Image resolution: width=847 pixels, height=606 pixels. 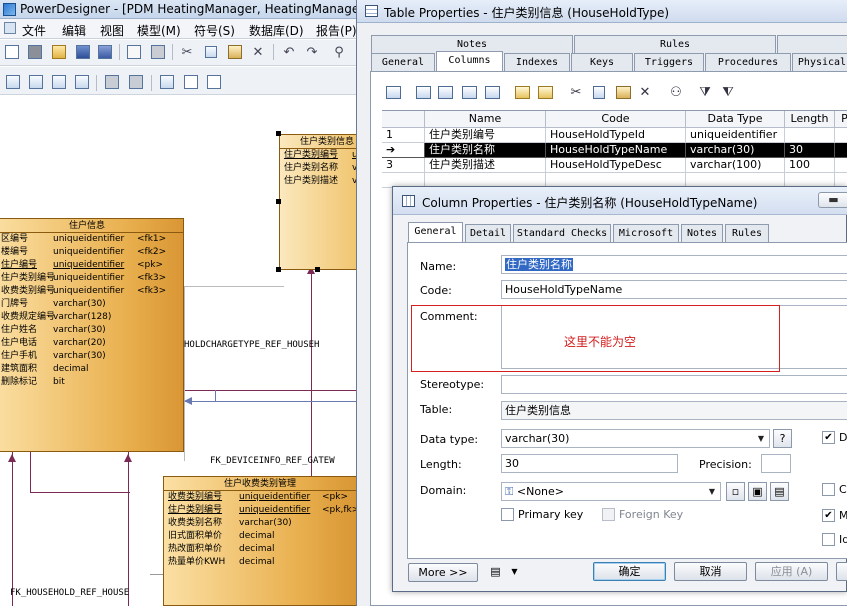 What do you see at coordinates (492, 92) in the screenshot?
I see `create-domain-icon` at bounding box center [492, 92].